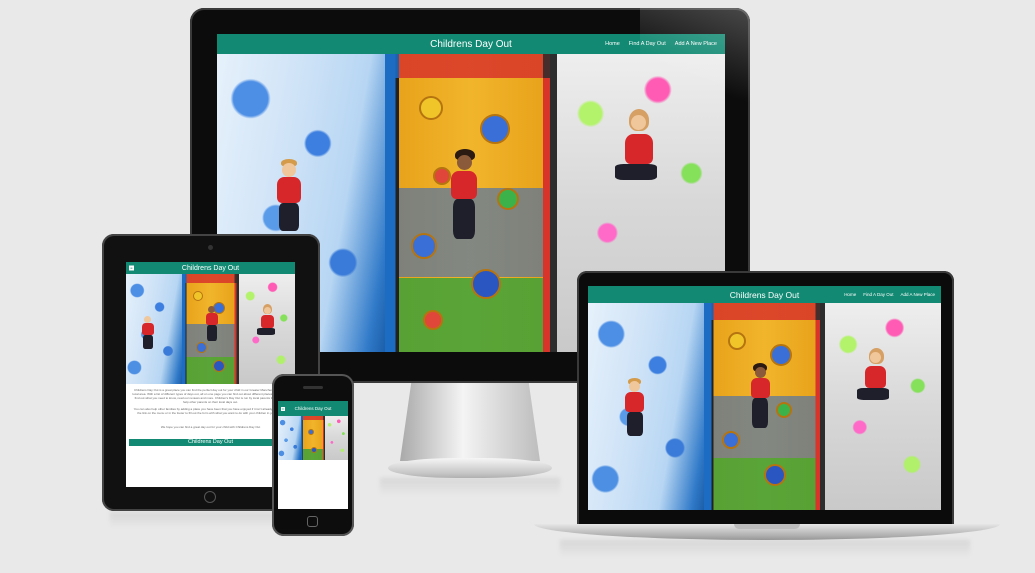 The height and width of the screenshot is (573, 1035). Describe the element at coordinates (767, 526) in the screenshot. I see `laptop-notch` at that location.